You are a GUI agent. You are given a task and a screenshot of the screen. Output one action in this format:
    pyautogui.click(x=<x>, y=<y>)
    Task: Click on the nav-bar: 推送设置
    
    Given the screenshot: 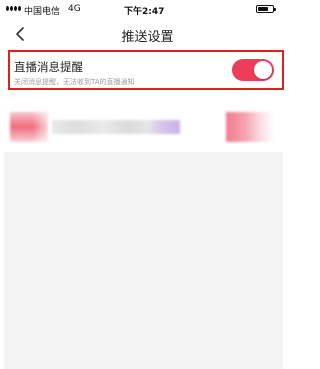 What is the action you would take?
    pyautogui.click(x=147, y=34)
    